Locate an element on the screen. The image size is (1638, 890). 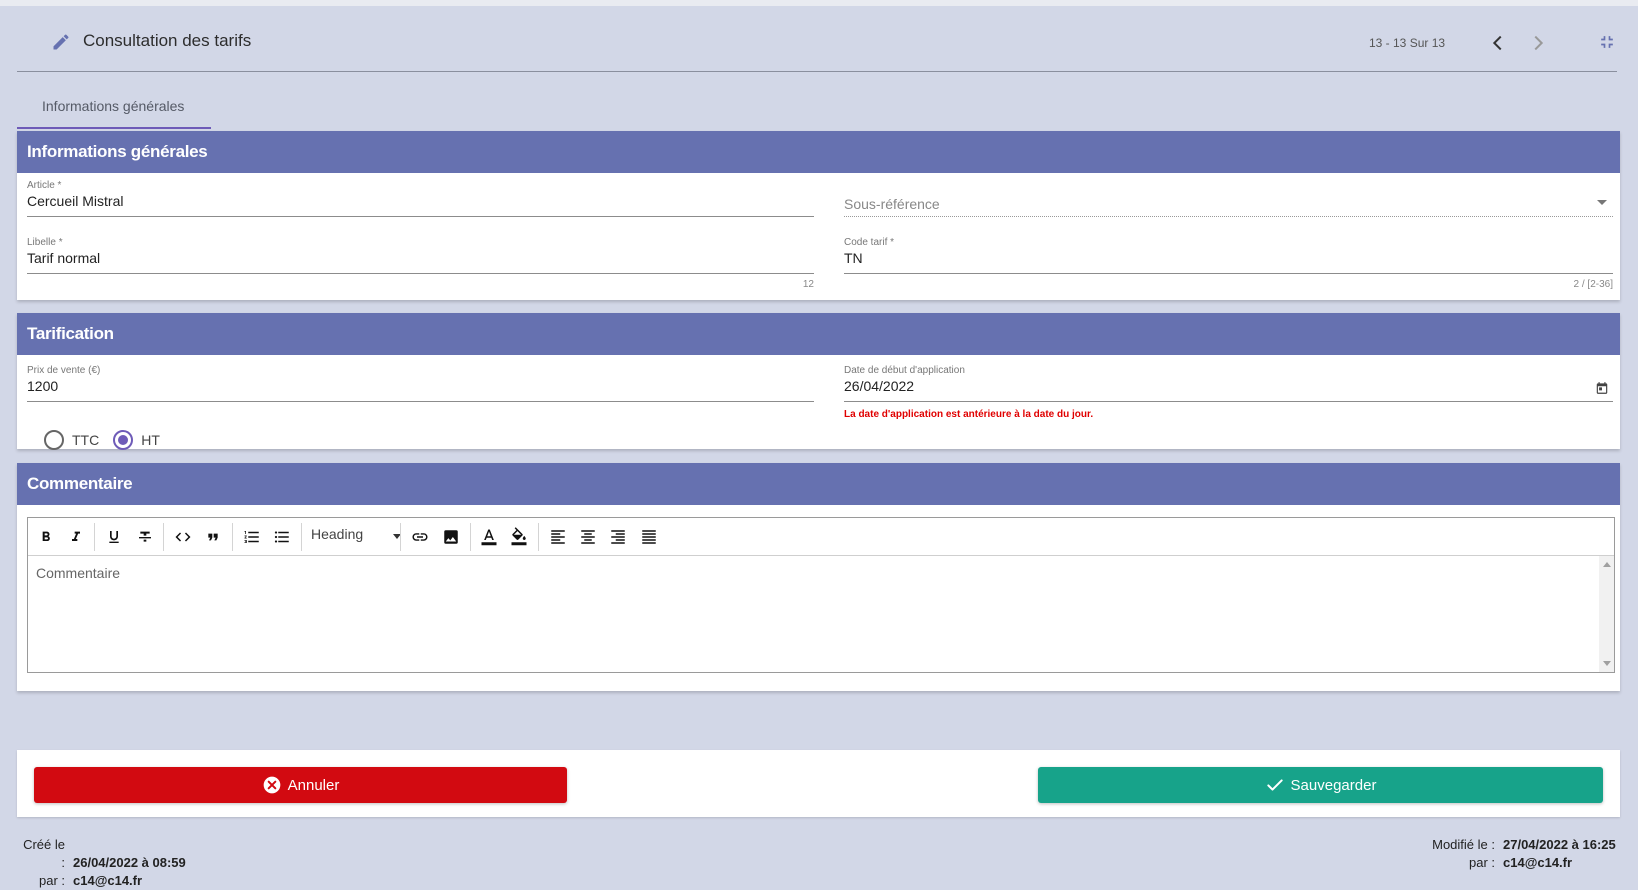
ordered-list-icon is located at coordinates (252, 537).